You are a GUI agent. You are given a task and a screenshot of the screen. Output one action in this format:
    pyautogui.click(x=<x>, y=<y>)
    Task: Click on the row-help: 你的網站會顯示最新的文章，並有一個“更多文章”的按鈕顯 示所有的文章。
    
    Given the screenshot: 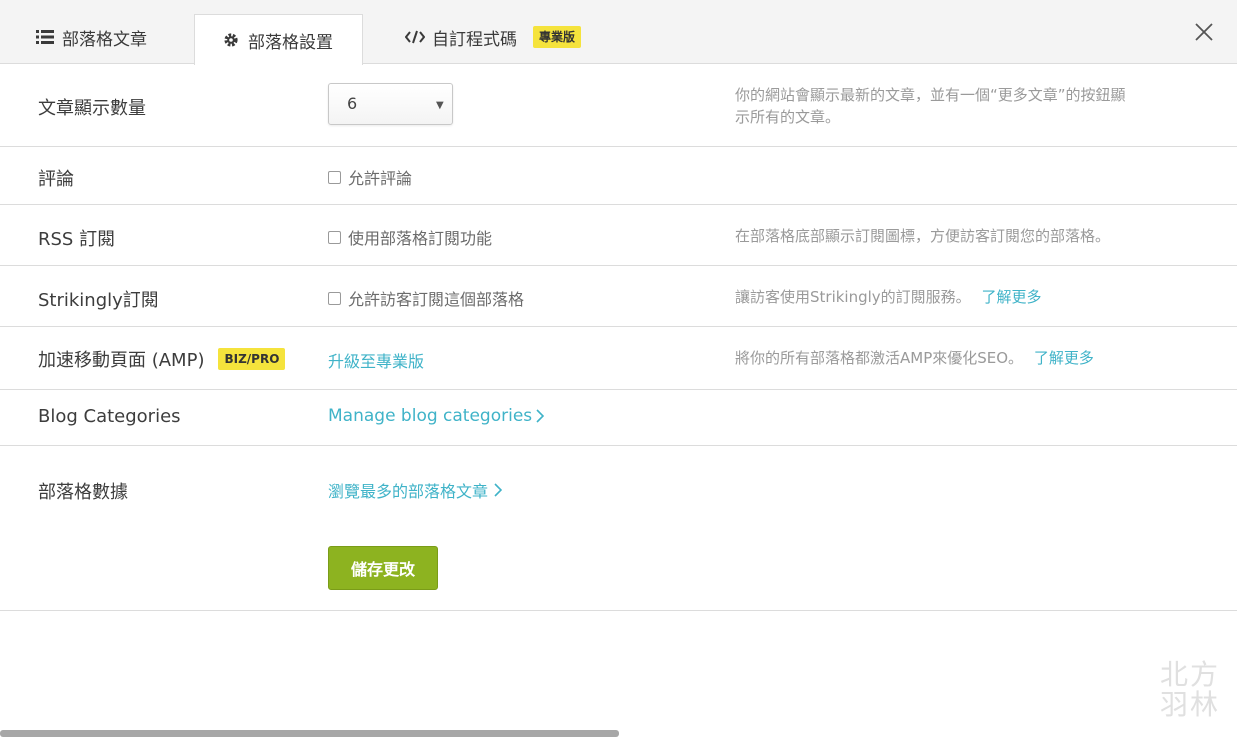 What is the action you would take?
    pyautogui.click(x=930, y=106)
    